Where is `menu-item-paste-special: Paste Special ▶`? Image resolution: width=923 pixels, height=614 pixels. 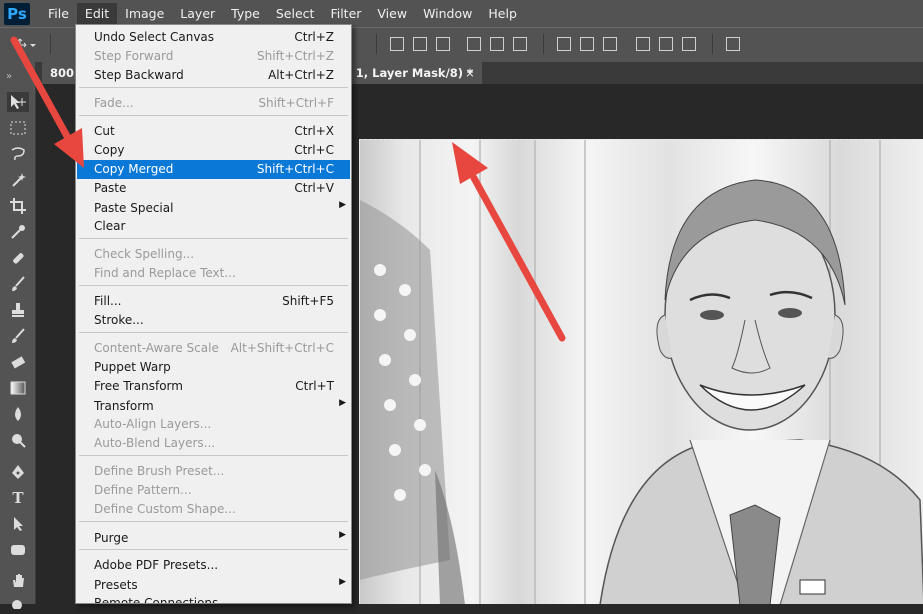 menu-item-paste-special: Paste Special ▶ is located at coordinates (213, 208).